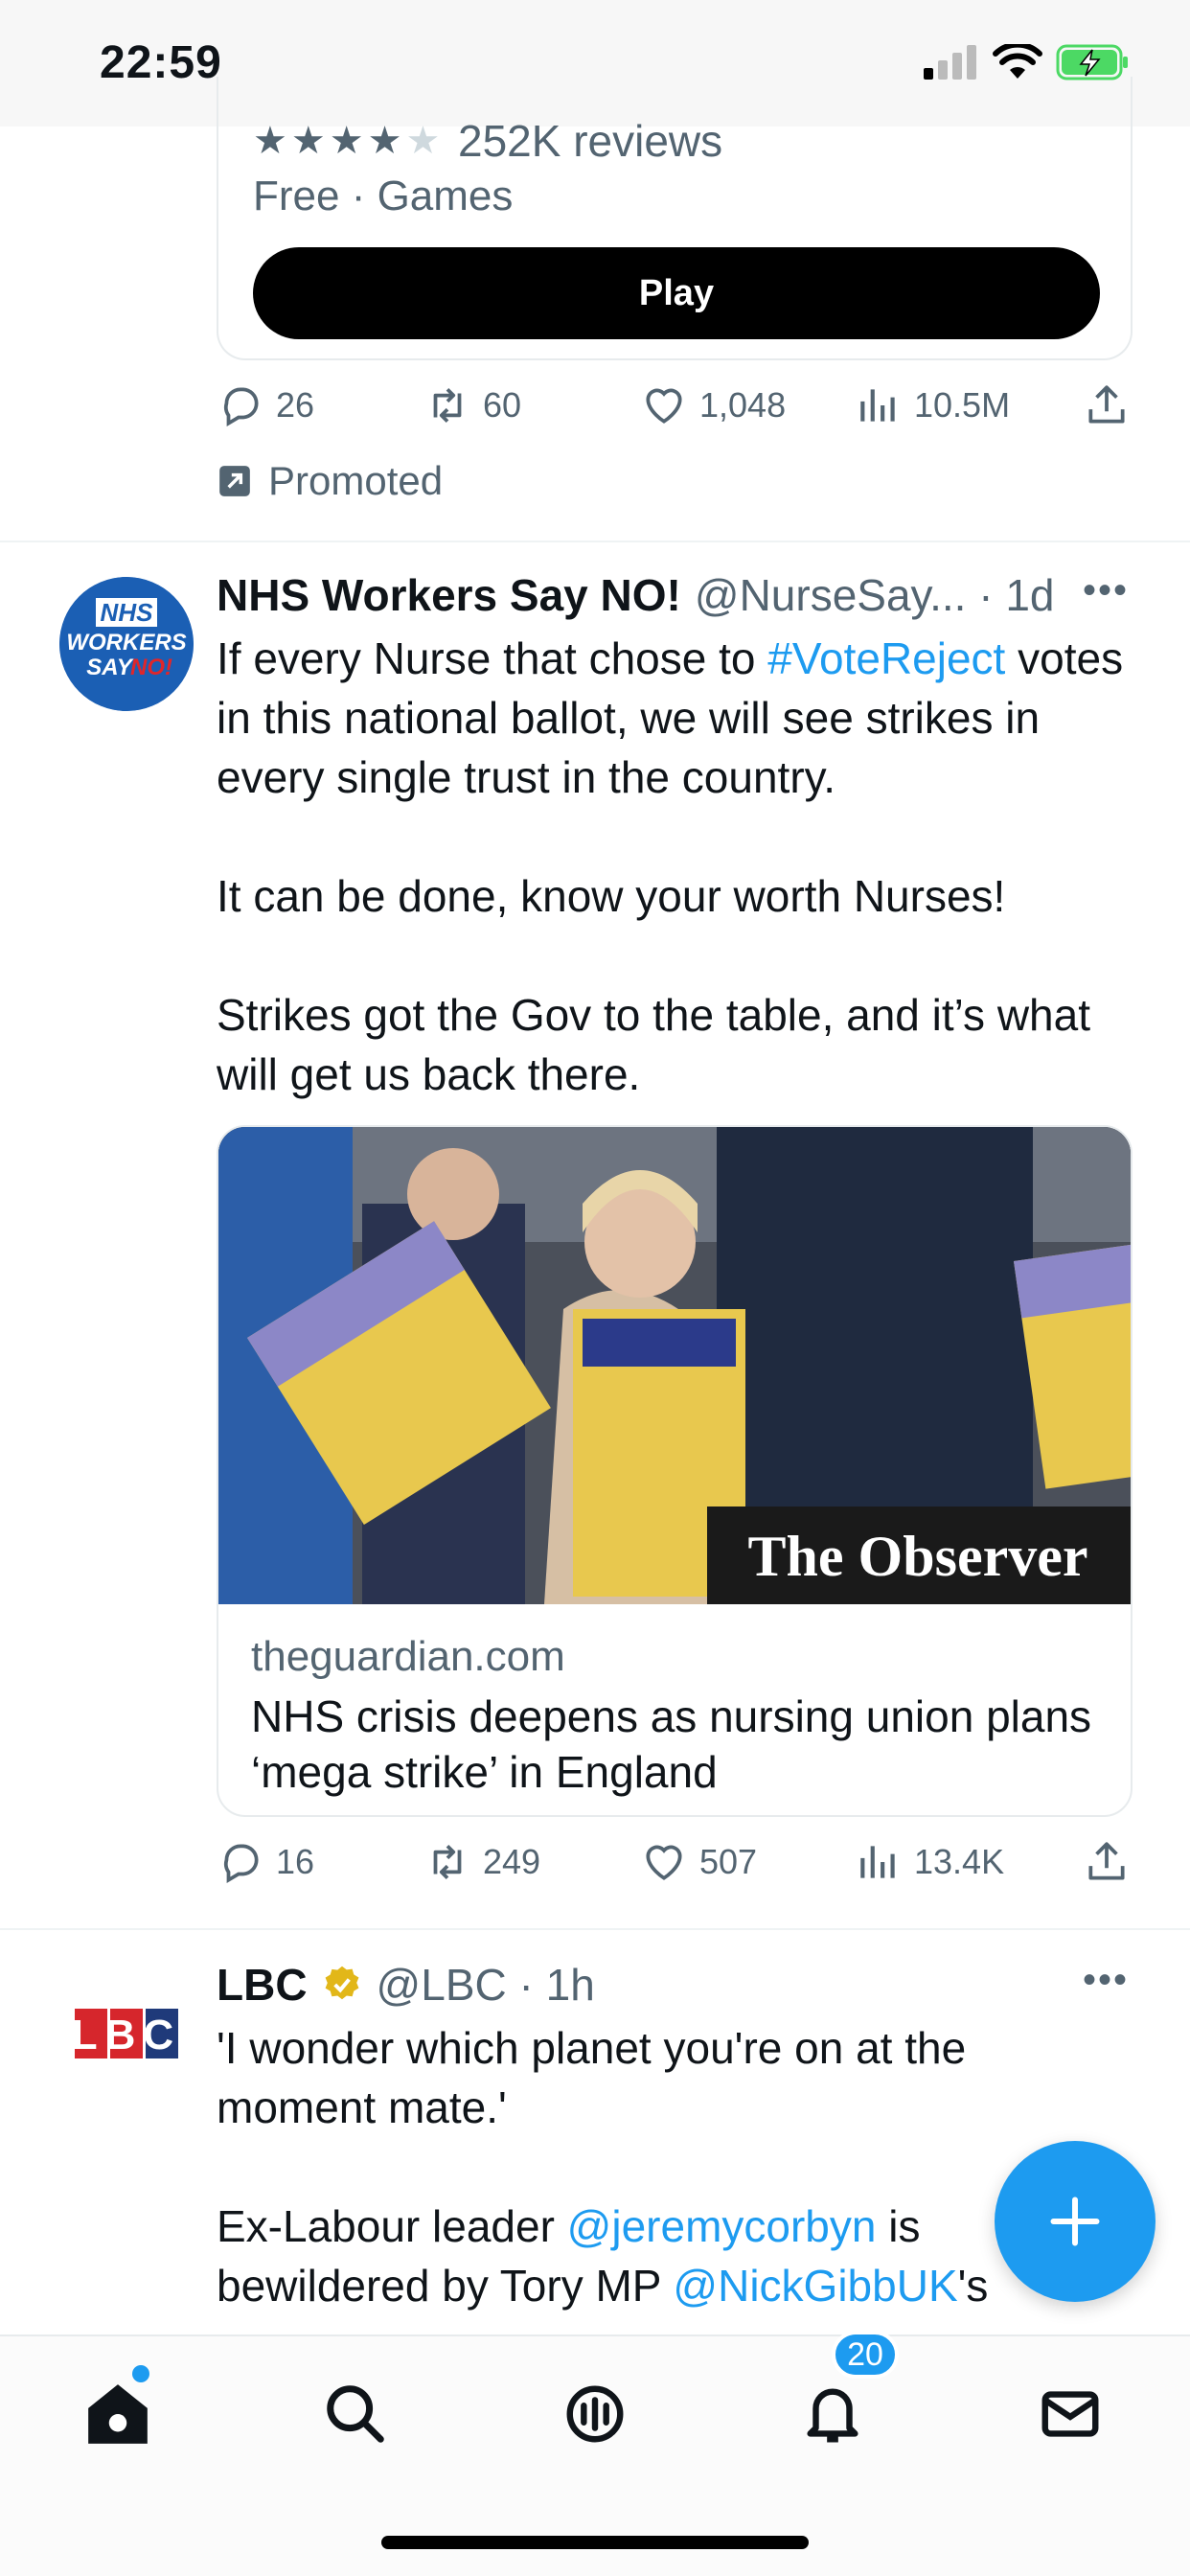 The width and height of the screenshot is (1190, 2576). Describe the element at coordinates (392, 2226) in the screenshot. I see `tweet-text: Ex-Labour leader` at that location.